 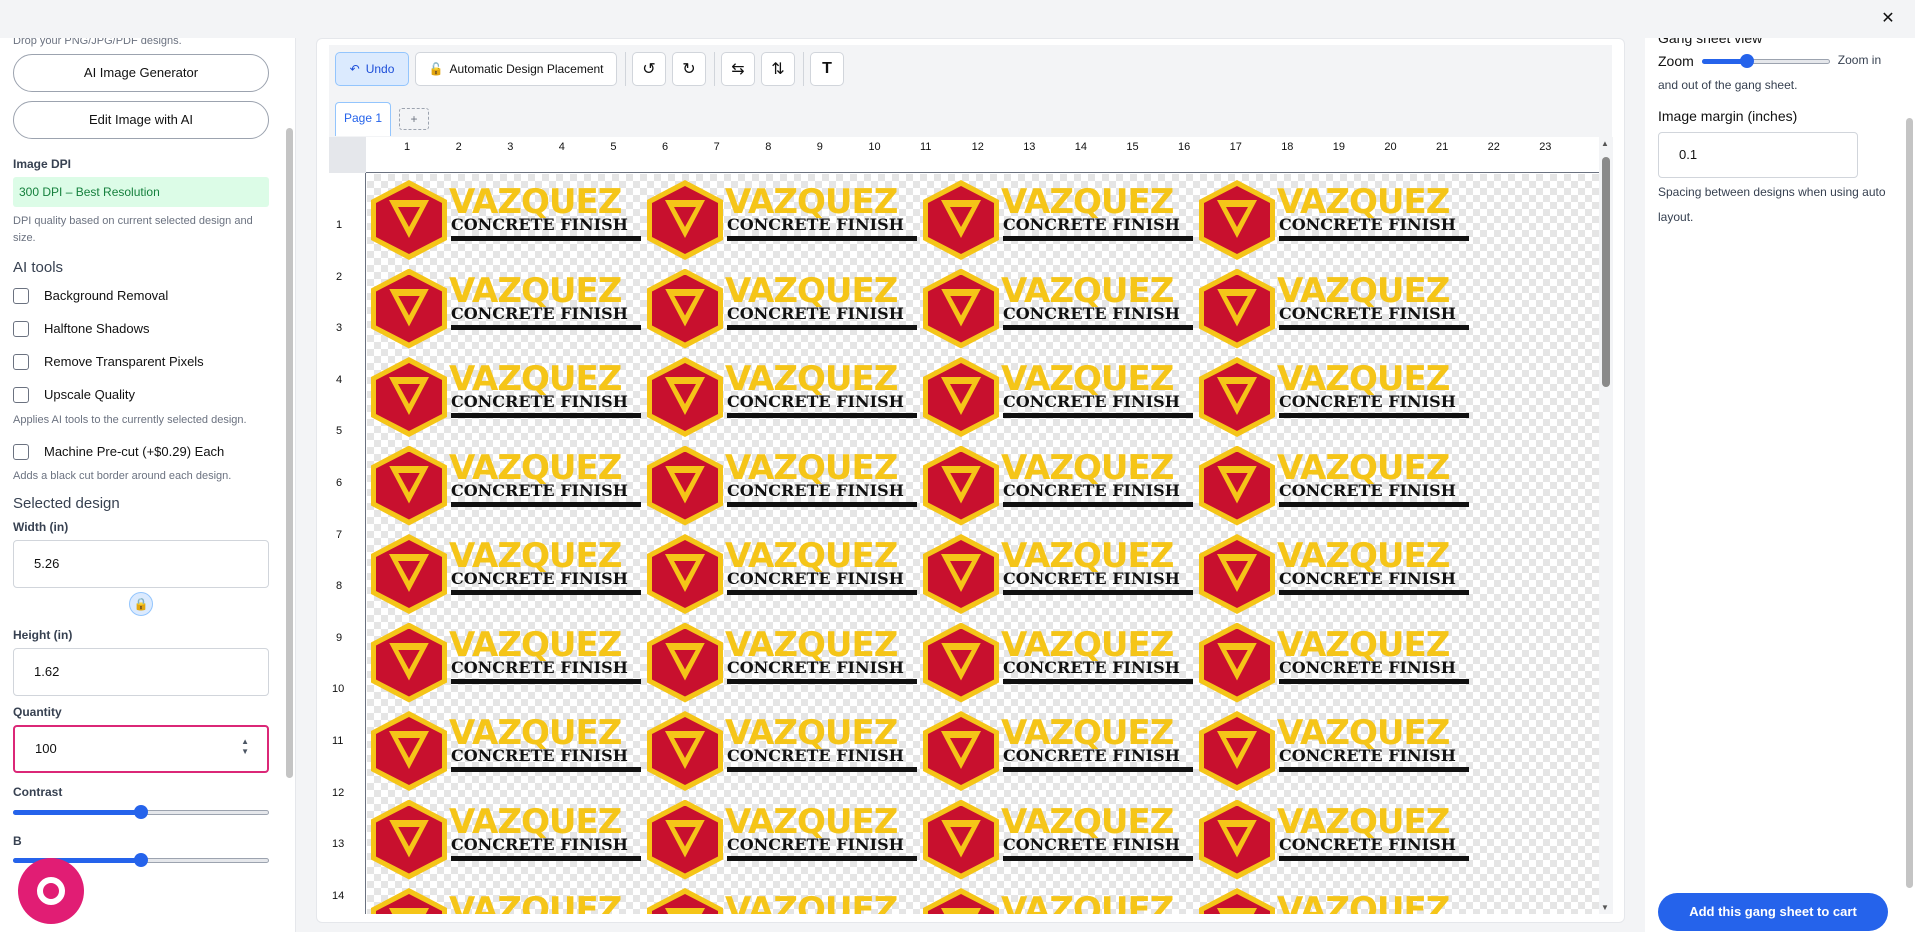 What do you see at coordinates (1758, 155) in the screenshot?
I see `image-margin-input: 0.1` at bounding box center [1758, 155].